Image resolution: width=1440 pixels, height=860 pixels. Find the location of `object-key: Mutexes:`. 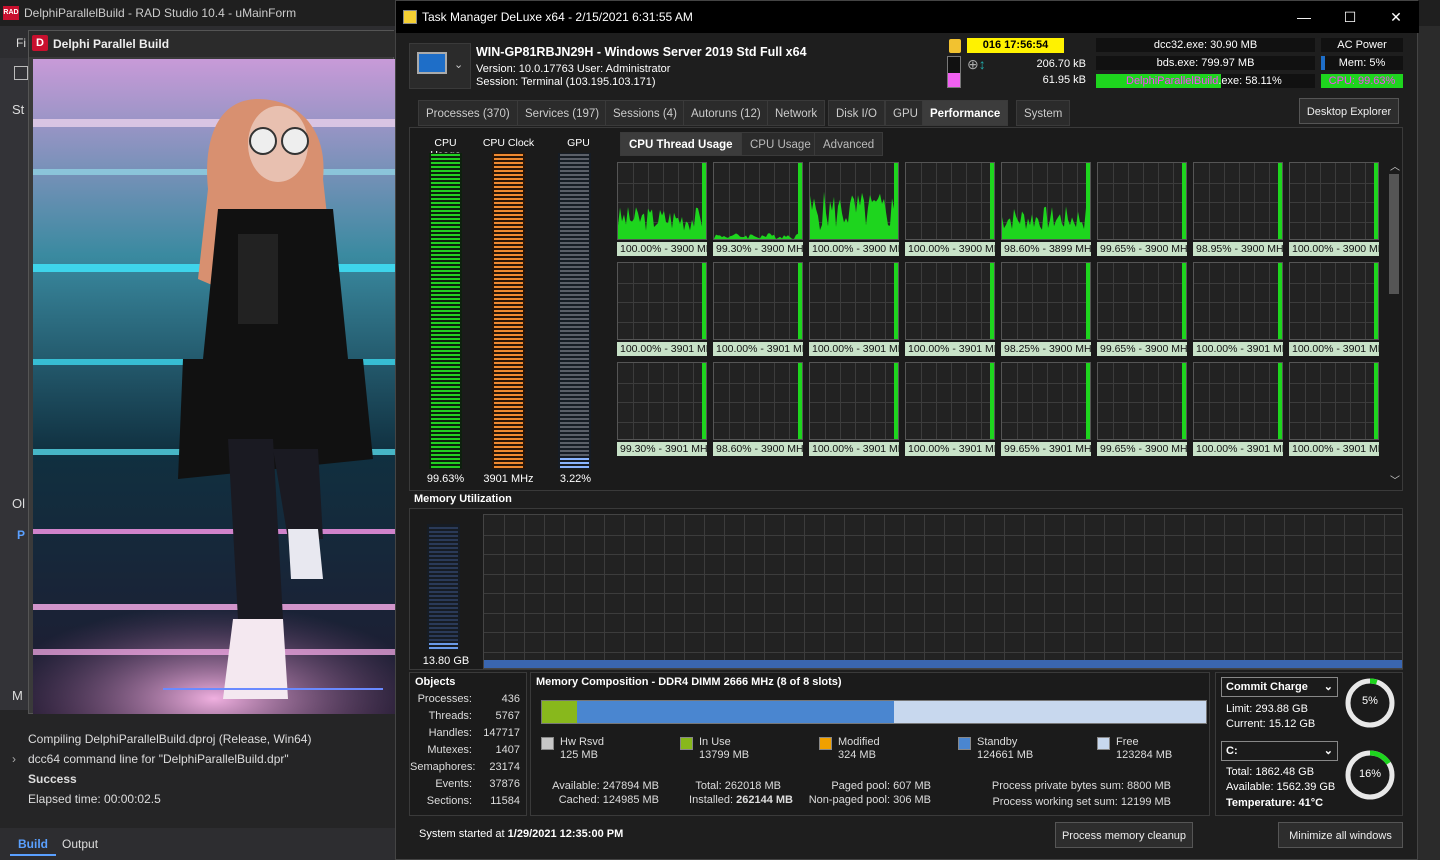

object-key: Mutexes: is located at coordinates (449, 750).